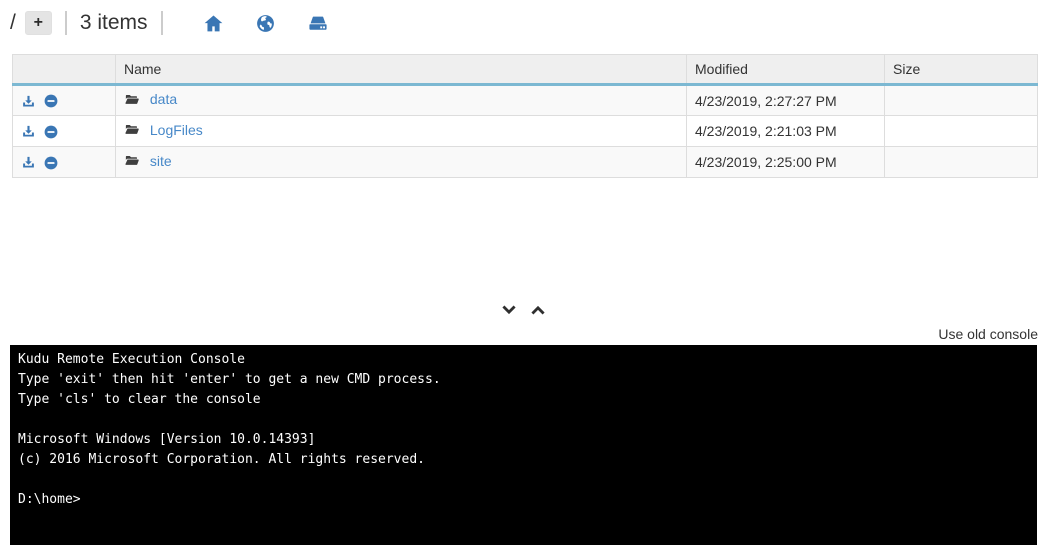  Describe the element at coordinates (131, 359) in the screenshot. I see `console-line: Kudu Remote Execution Console` at that location.